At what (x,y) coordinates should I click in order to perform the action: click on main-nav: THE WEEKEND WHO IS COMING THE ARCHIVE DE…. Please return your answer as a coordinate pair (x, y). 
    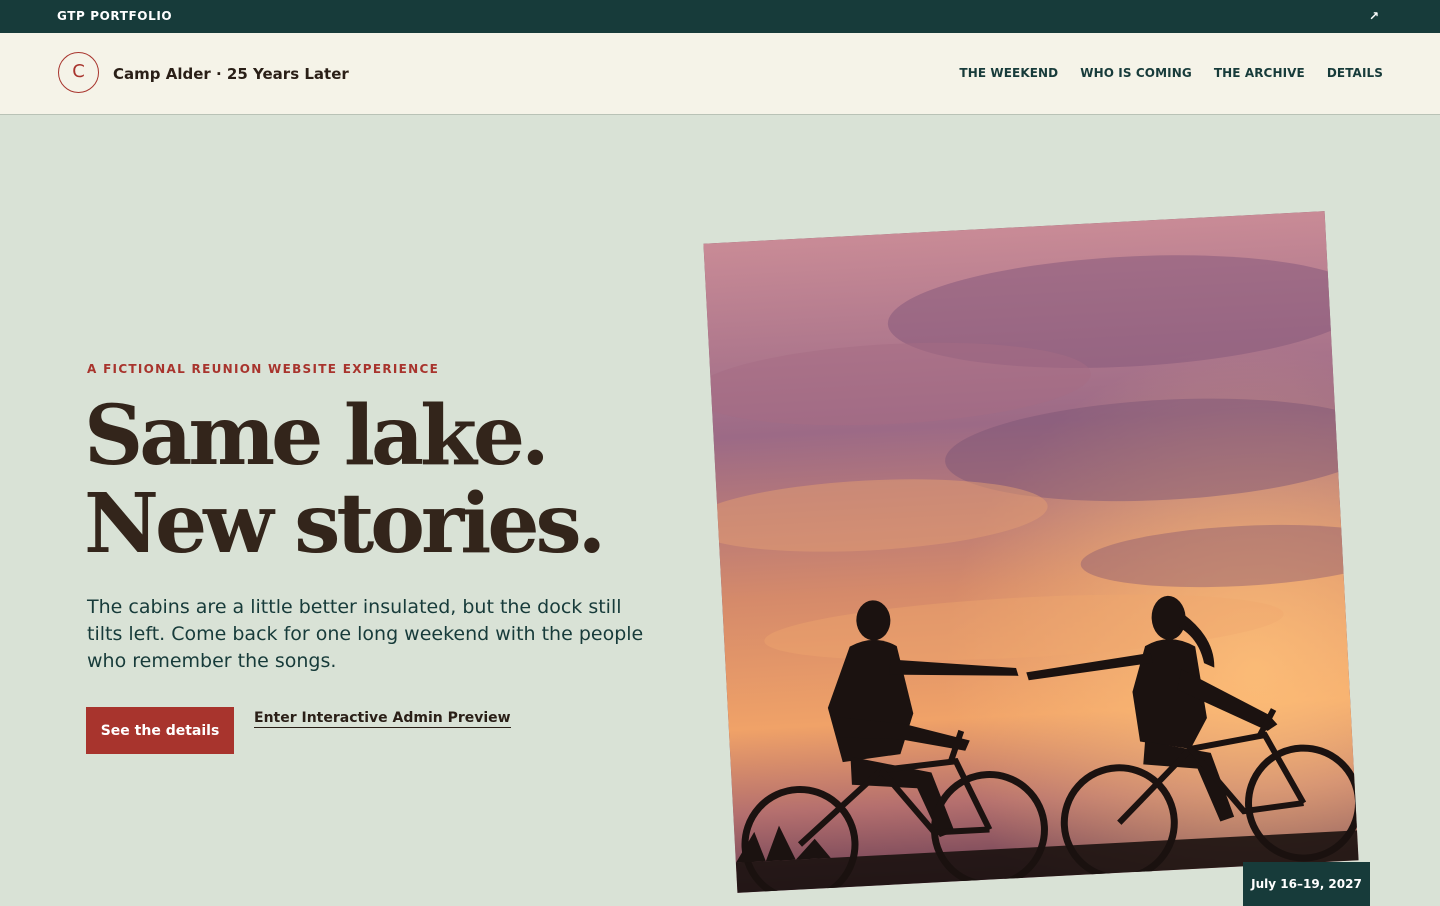
    Looking at the image, I should click on (1171, 73).